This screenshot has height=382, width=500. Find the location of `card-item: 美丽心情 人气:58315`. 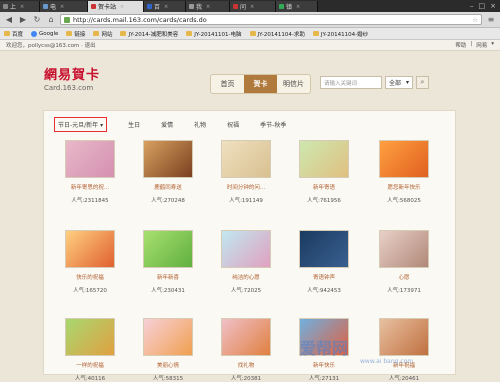

card-item: 美丽心情 人气:58315 is located at coordinates (168, 350).